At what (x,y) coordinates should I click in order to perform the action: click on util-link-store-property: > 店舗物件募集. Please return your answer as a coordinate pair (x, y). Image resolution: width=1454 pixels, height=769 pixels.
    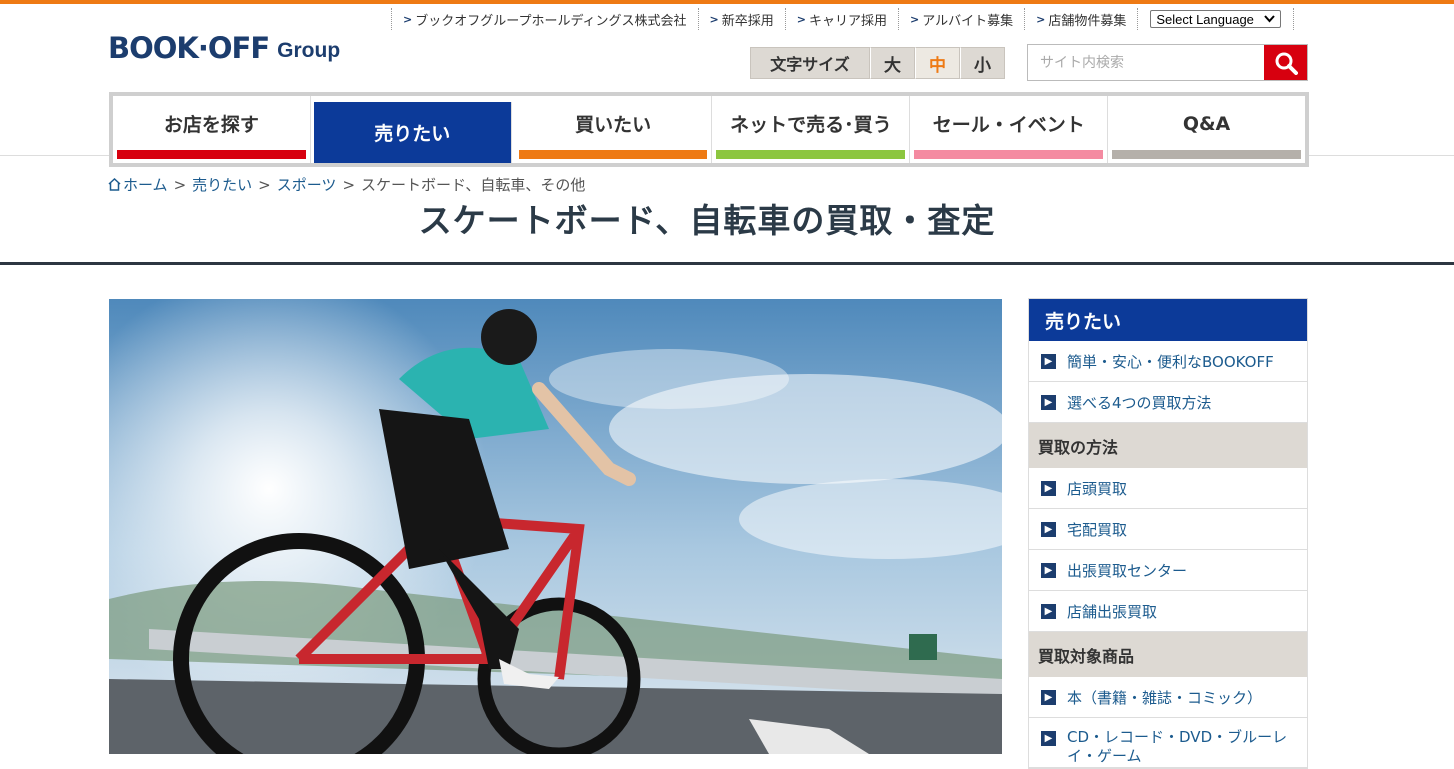
    Looking at the image, I should click on (1080, 19).